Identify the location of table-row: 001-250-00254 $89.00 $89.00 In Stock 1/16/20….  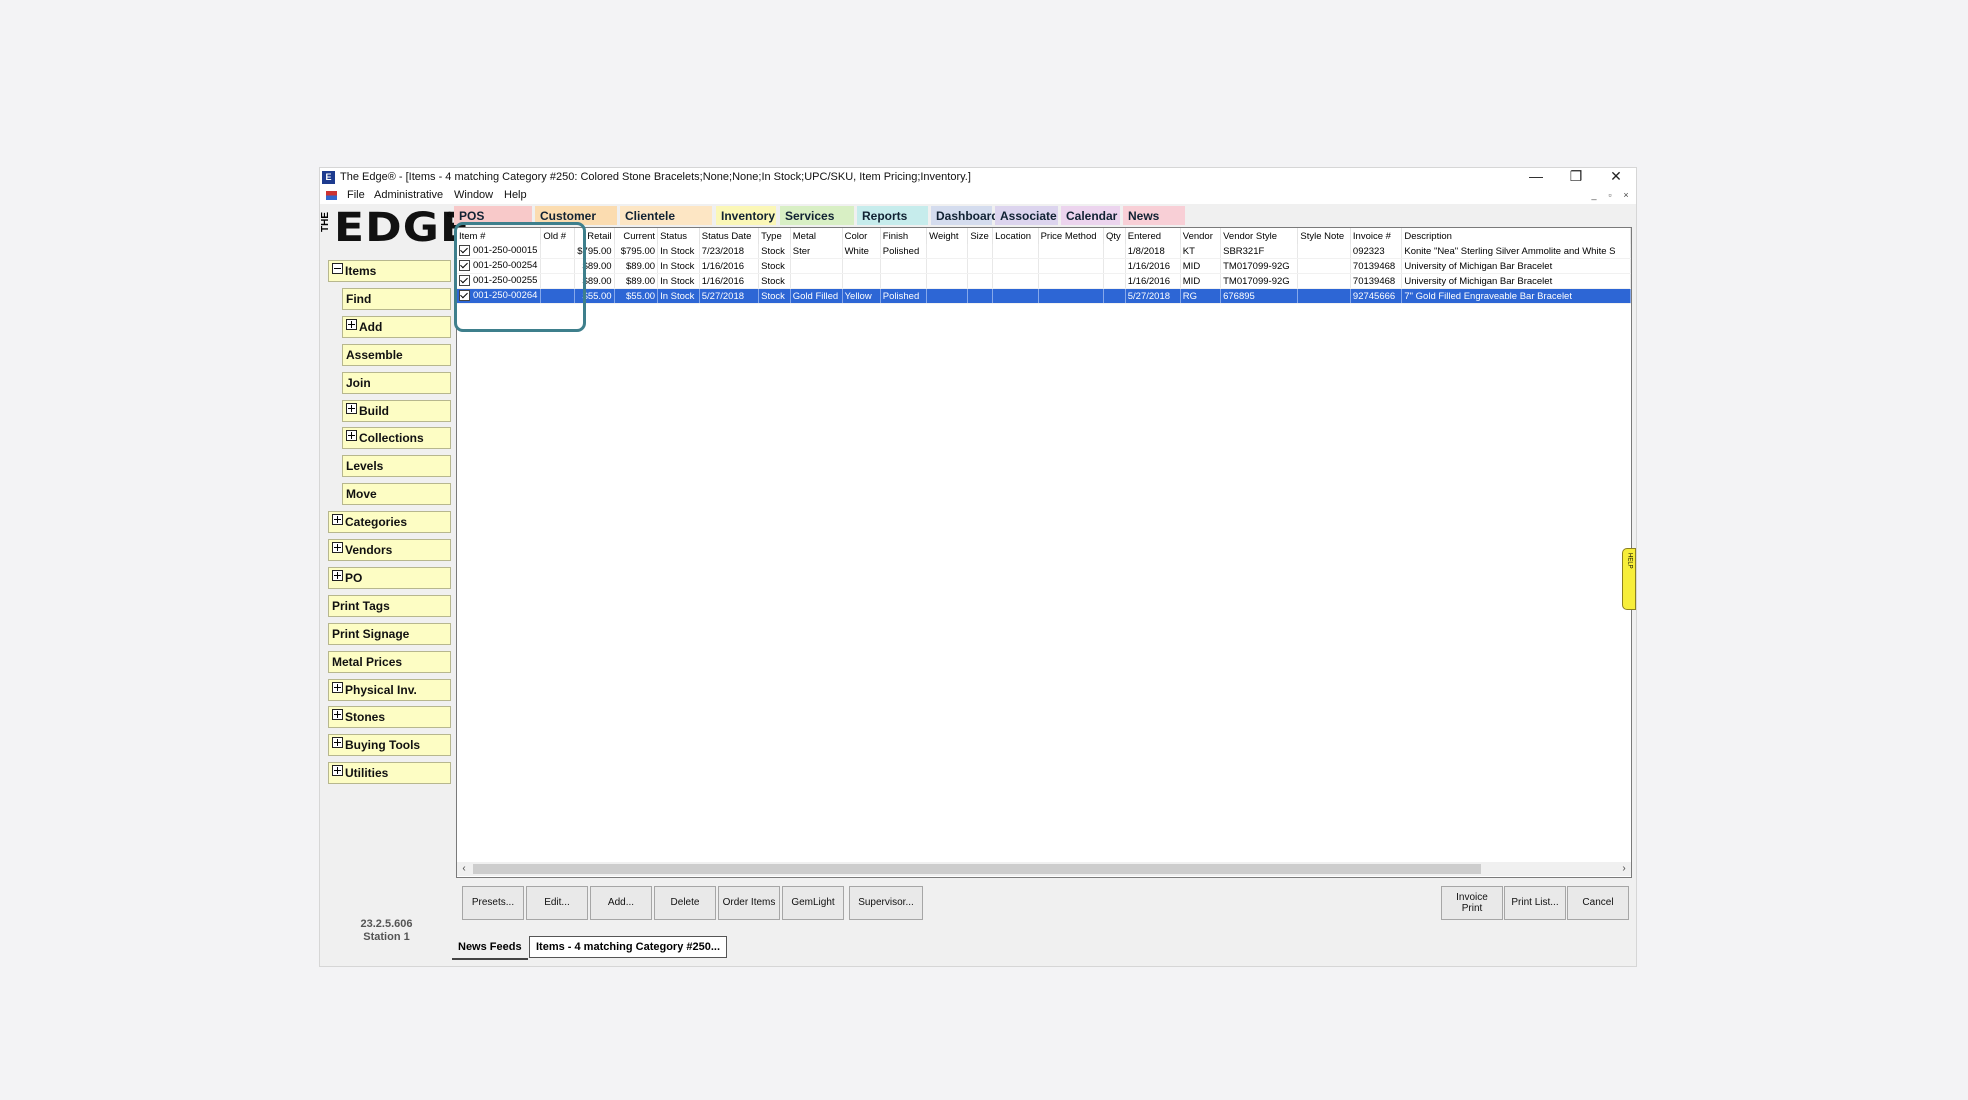
(1044, 266).